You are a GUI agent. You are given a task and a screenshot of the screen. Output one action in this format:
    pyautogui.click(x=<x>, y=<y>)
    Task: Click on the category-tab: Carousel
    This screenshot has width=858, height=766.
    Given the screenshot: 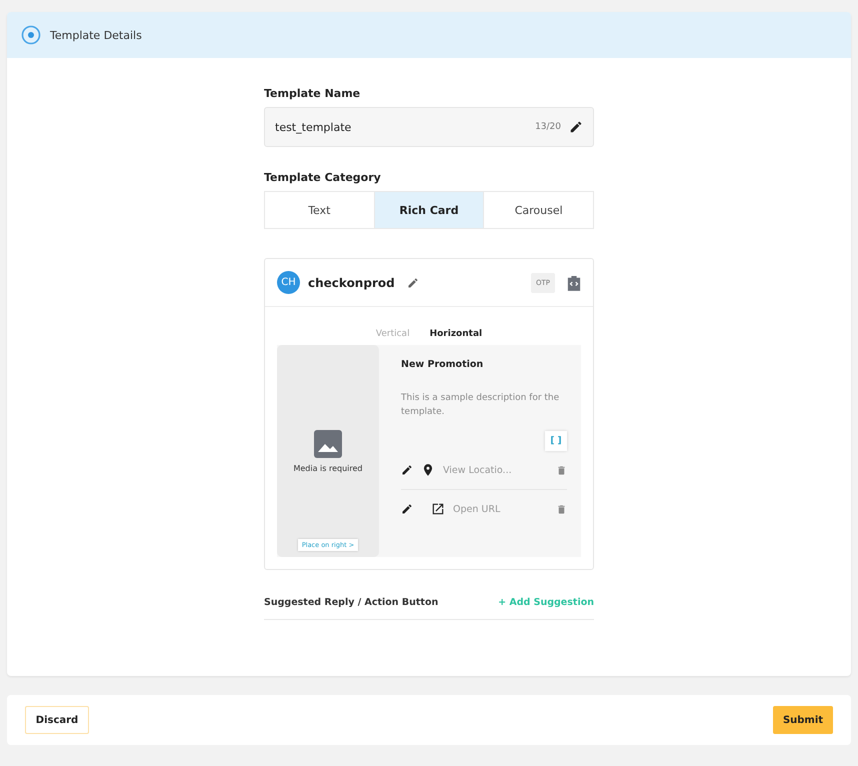 What is the action you would take?
    pyautogui.click(x=538, y=210)
    